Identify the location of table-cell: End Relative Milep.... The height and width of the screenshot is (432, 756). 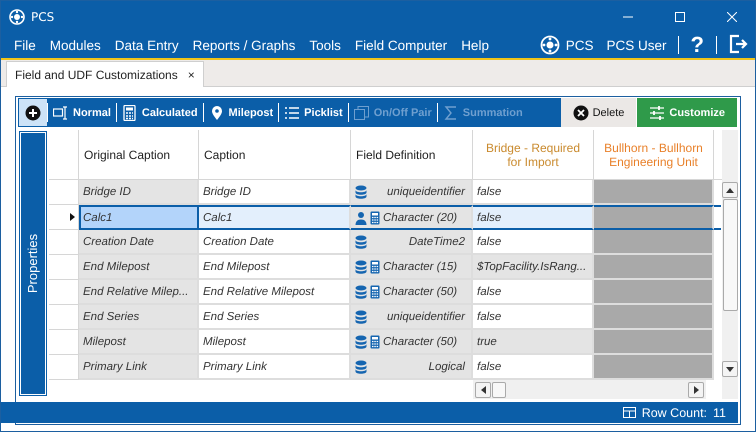
(139, 292).